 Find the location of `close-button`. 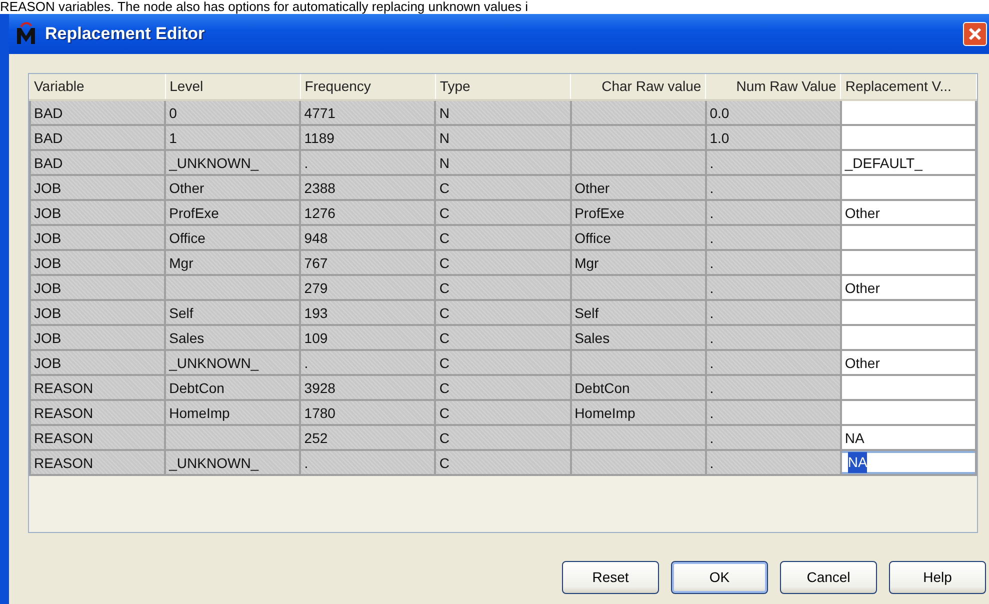

close-button is located at coordinates (975, 34).